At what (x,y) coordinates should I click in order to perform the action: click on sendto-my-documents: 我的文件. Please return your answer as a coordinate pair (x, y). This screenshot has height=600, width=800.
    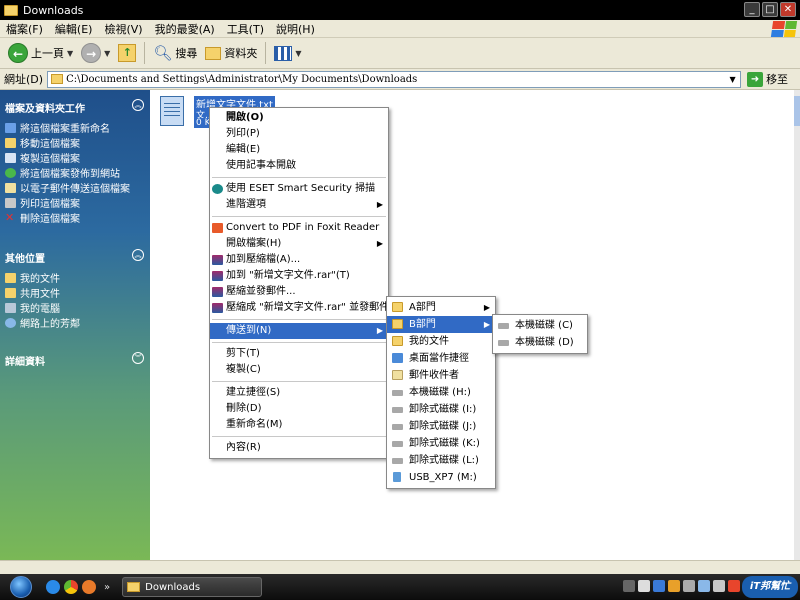
    Looking at the image, I should click on (441, 341).